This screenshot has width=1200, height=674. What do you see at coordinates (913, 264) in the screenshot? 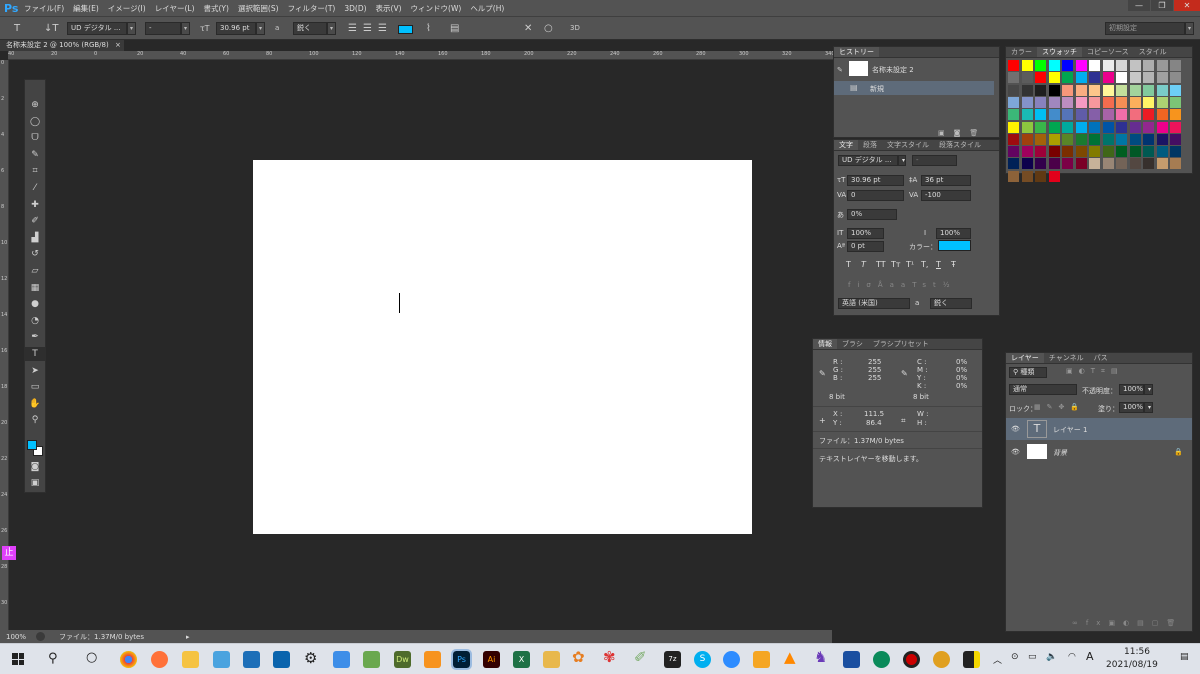
I see `superscript-icon: T¹` at bounding box center [913, 264].